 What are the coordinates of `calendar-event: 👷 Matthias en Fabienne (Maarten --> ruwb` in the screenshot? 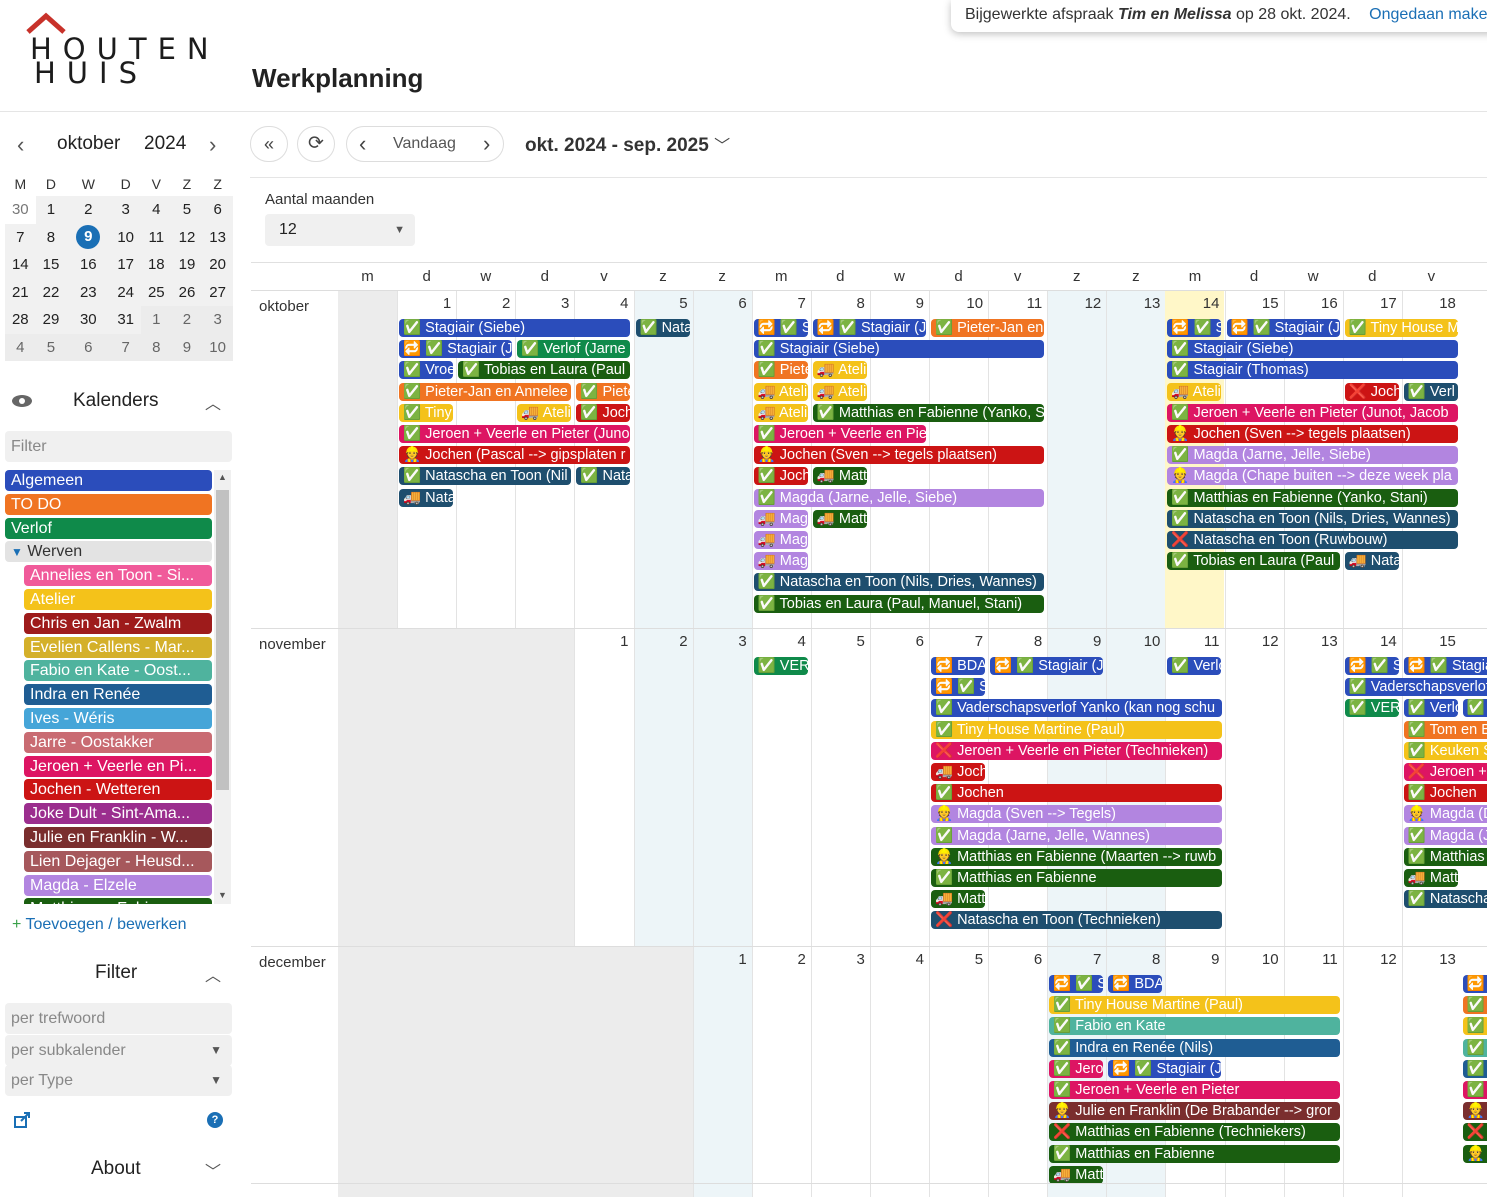 It's located at (1076, 856).